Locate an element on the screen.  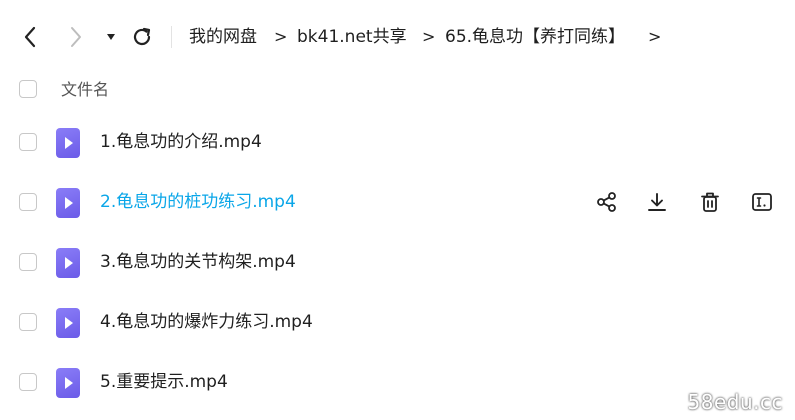
file-name: 3.龟息功的关节构架.mp4 is located at coordinates (198, 262).